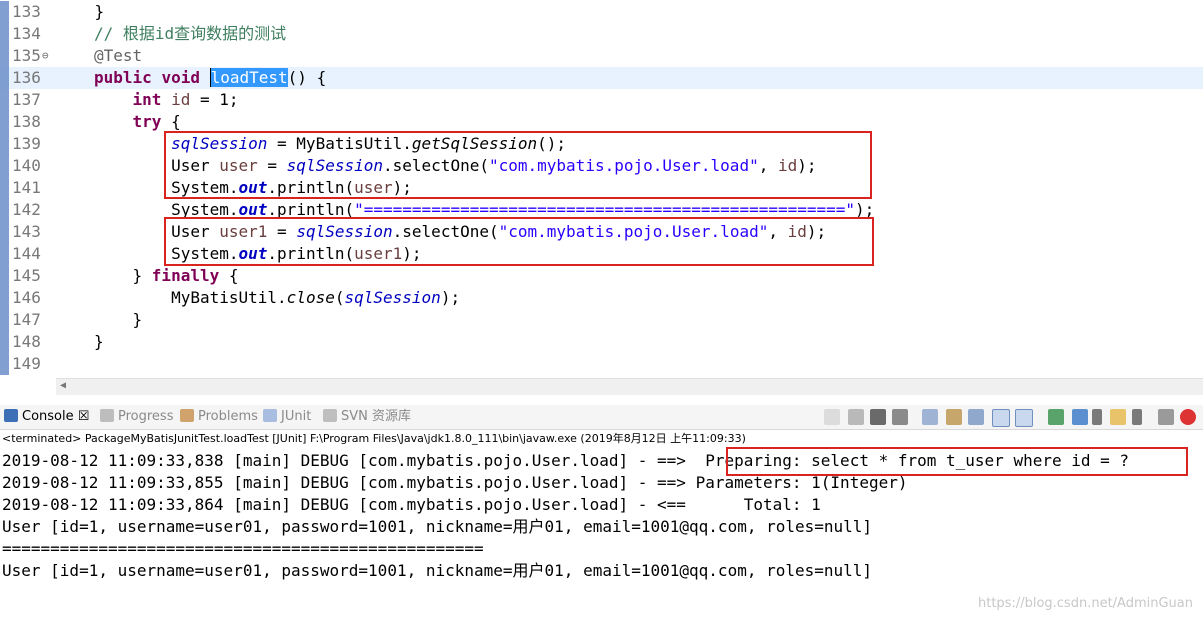 This screenshot has width=1203, height=624. What do you see at coordinates (601, 122) in the screenshot?
I see `code-line: 138 try {` at bounding box center [601, 122].